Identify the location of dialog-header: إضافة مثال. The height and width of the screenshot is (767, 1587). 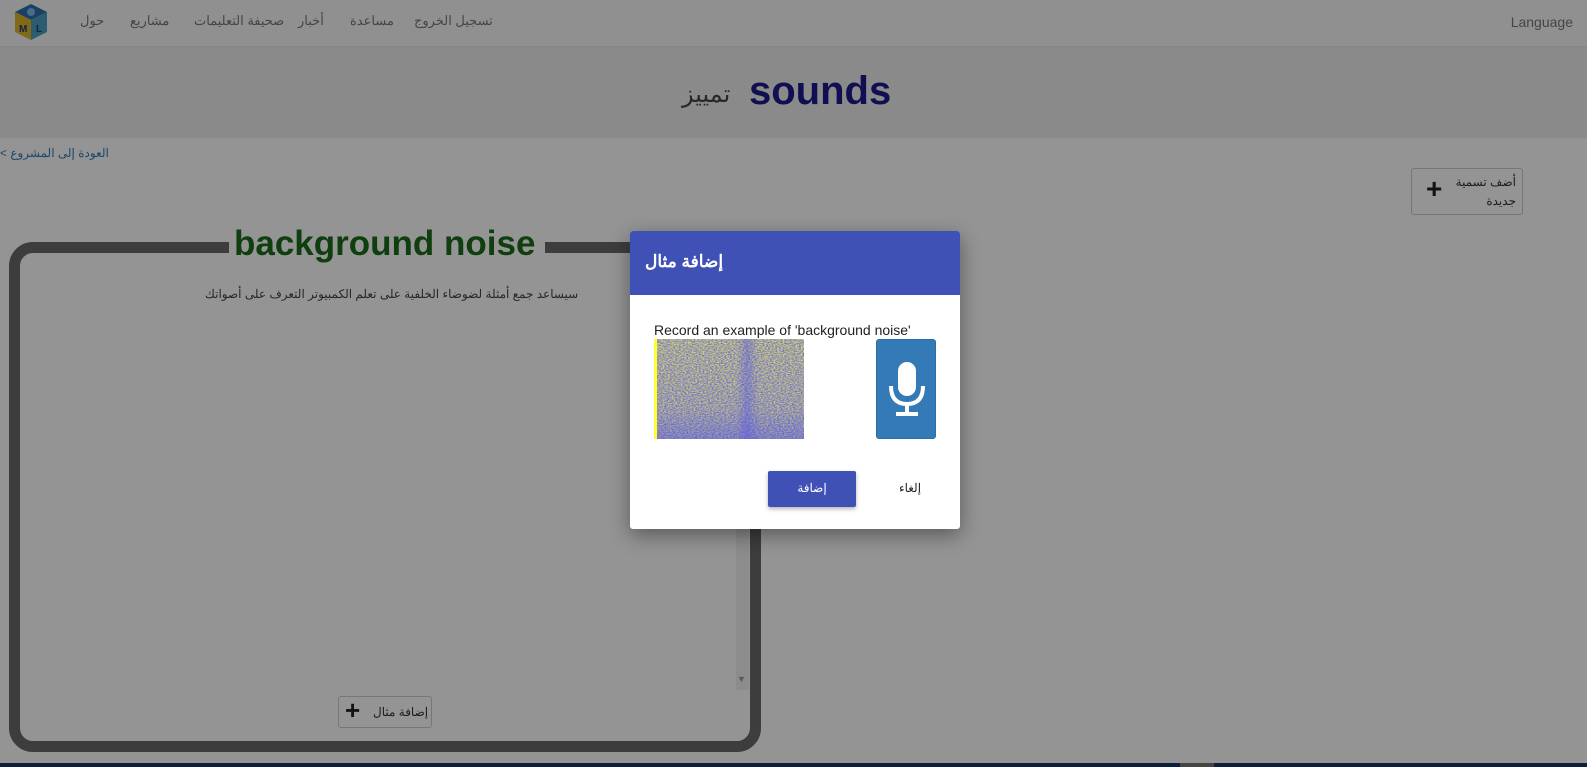
(795, 263).